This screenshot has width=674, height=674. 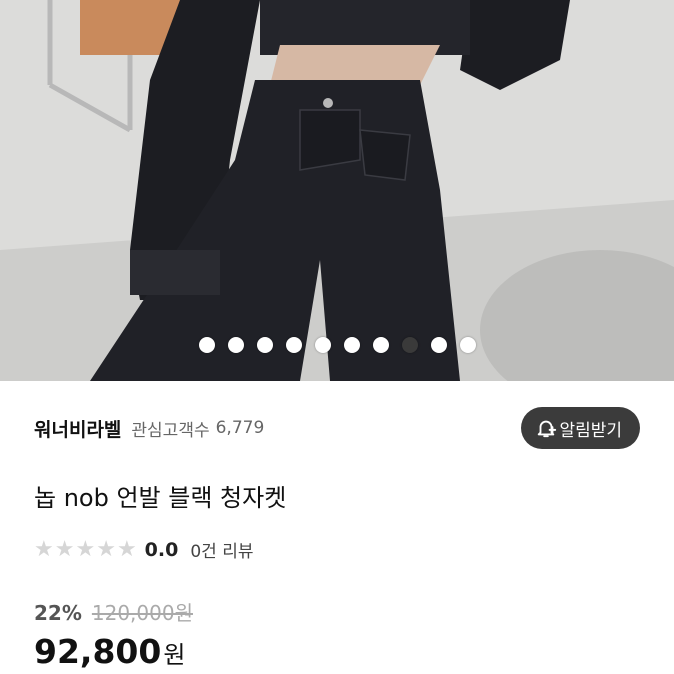 I want to click on currency-unit: 원, so click(x=174, y=655).